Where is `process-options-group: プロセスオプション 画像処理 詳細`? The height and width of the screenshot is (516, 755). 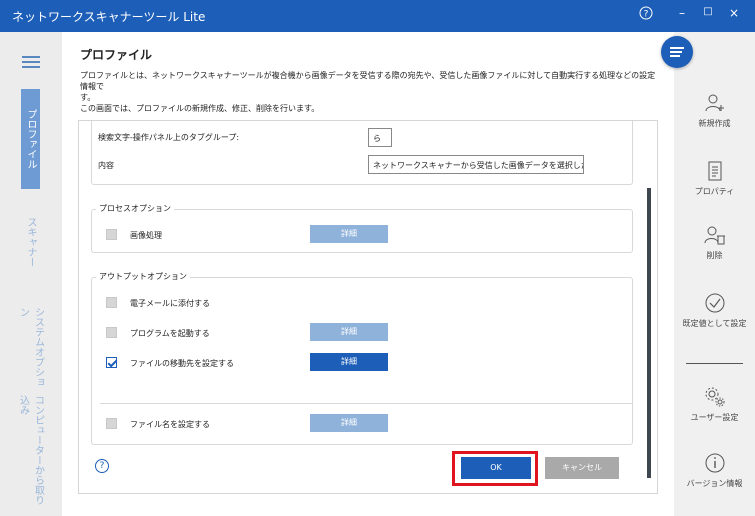 process-options-group: プロセスオプション 画像処理 詳細 is located at coordinates (362, 228).